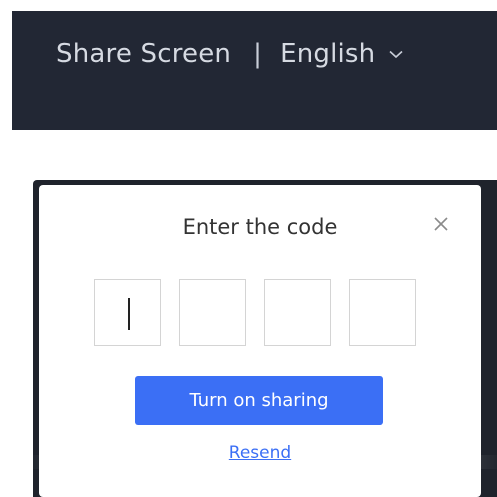 This screenshot has height=497, width=497. What do you see at coordinates (260, 227) in the screenshot?
I see `dialog-title: Enter the code` at bounding box center [260, 227].